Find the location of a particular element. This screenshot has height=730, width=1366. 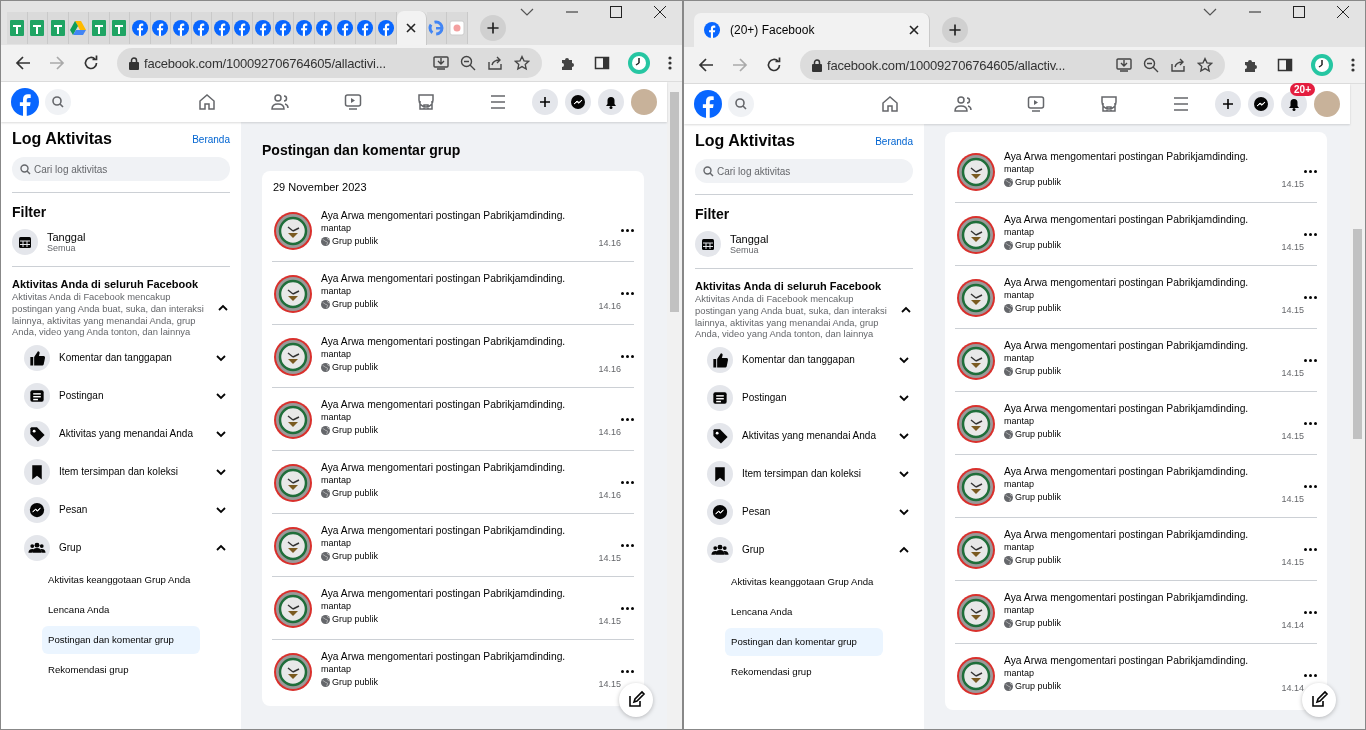

bell-icon is located at coordinates (611, 102).